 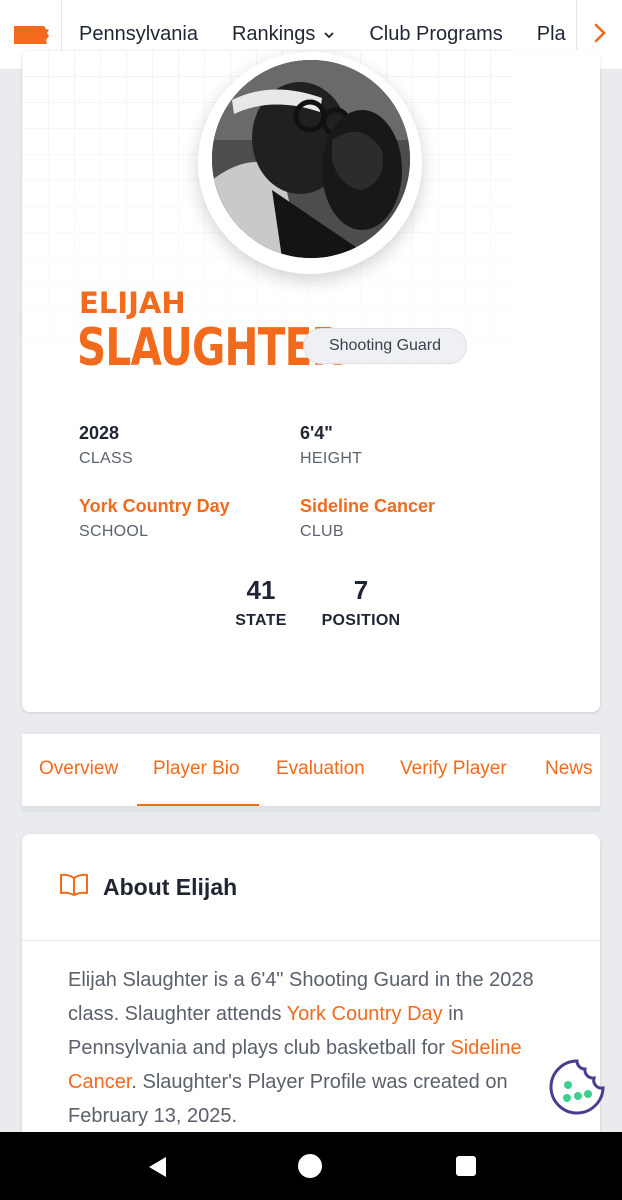 What do you see at coordinates (196, 769) in the screenshot?
I see `tab-player-bio: Player Bio` at bounding box center [196, 769].